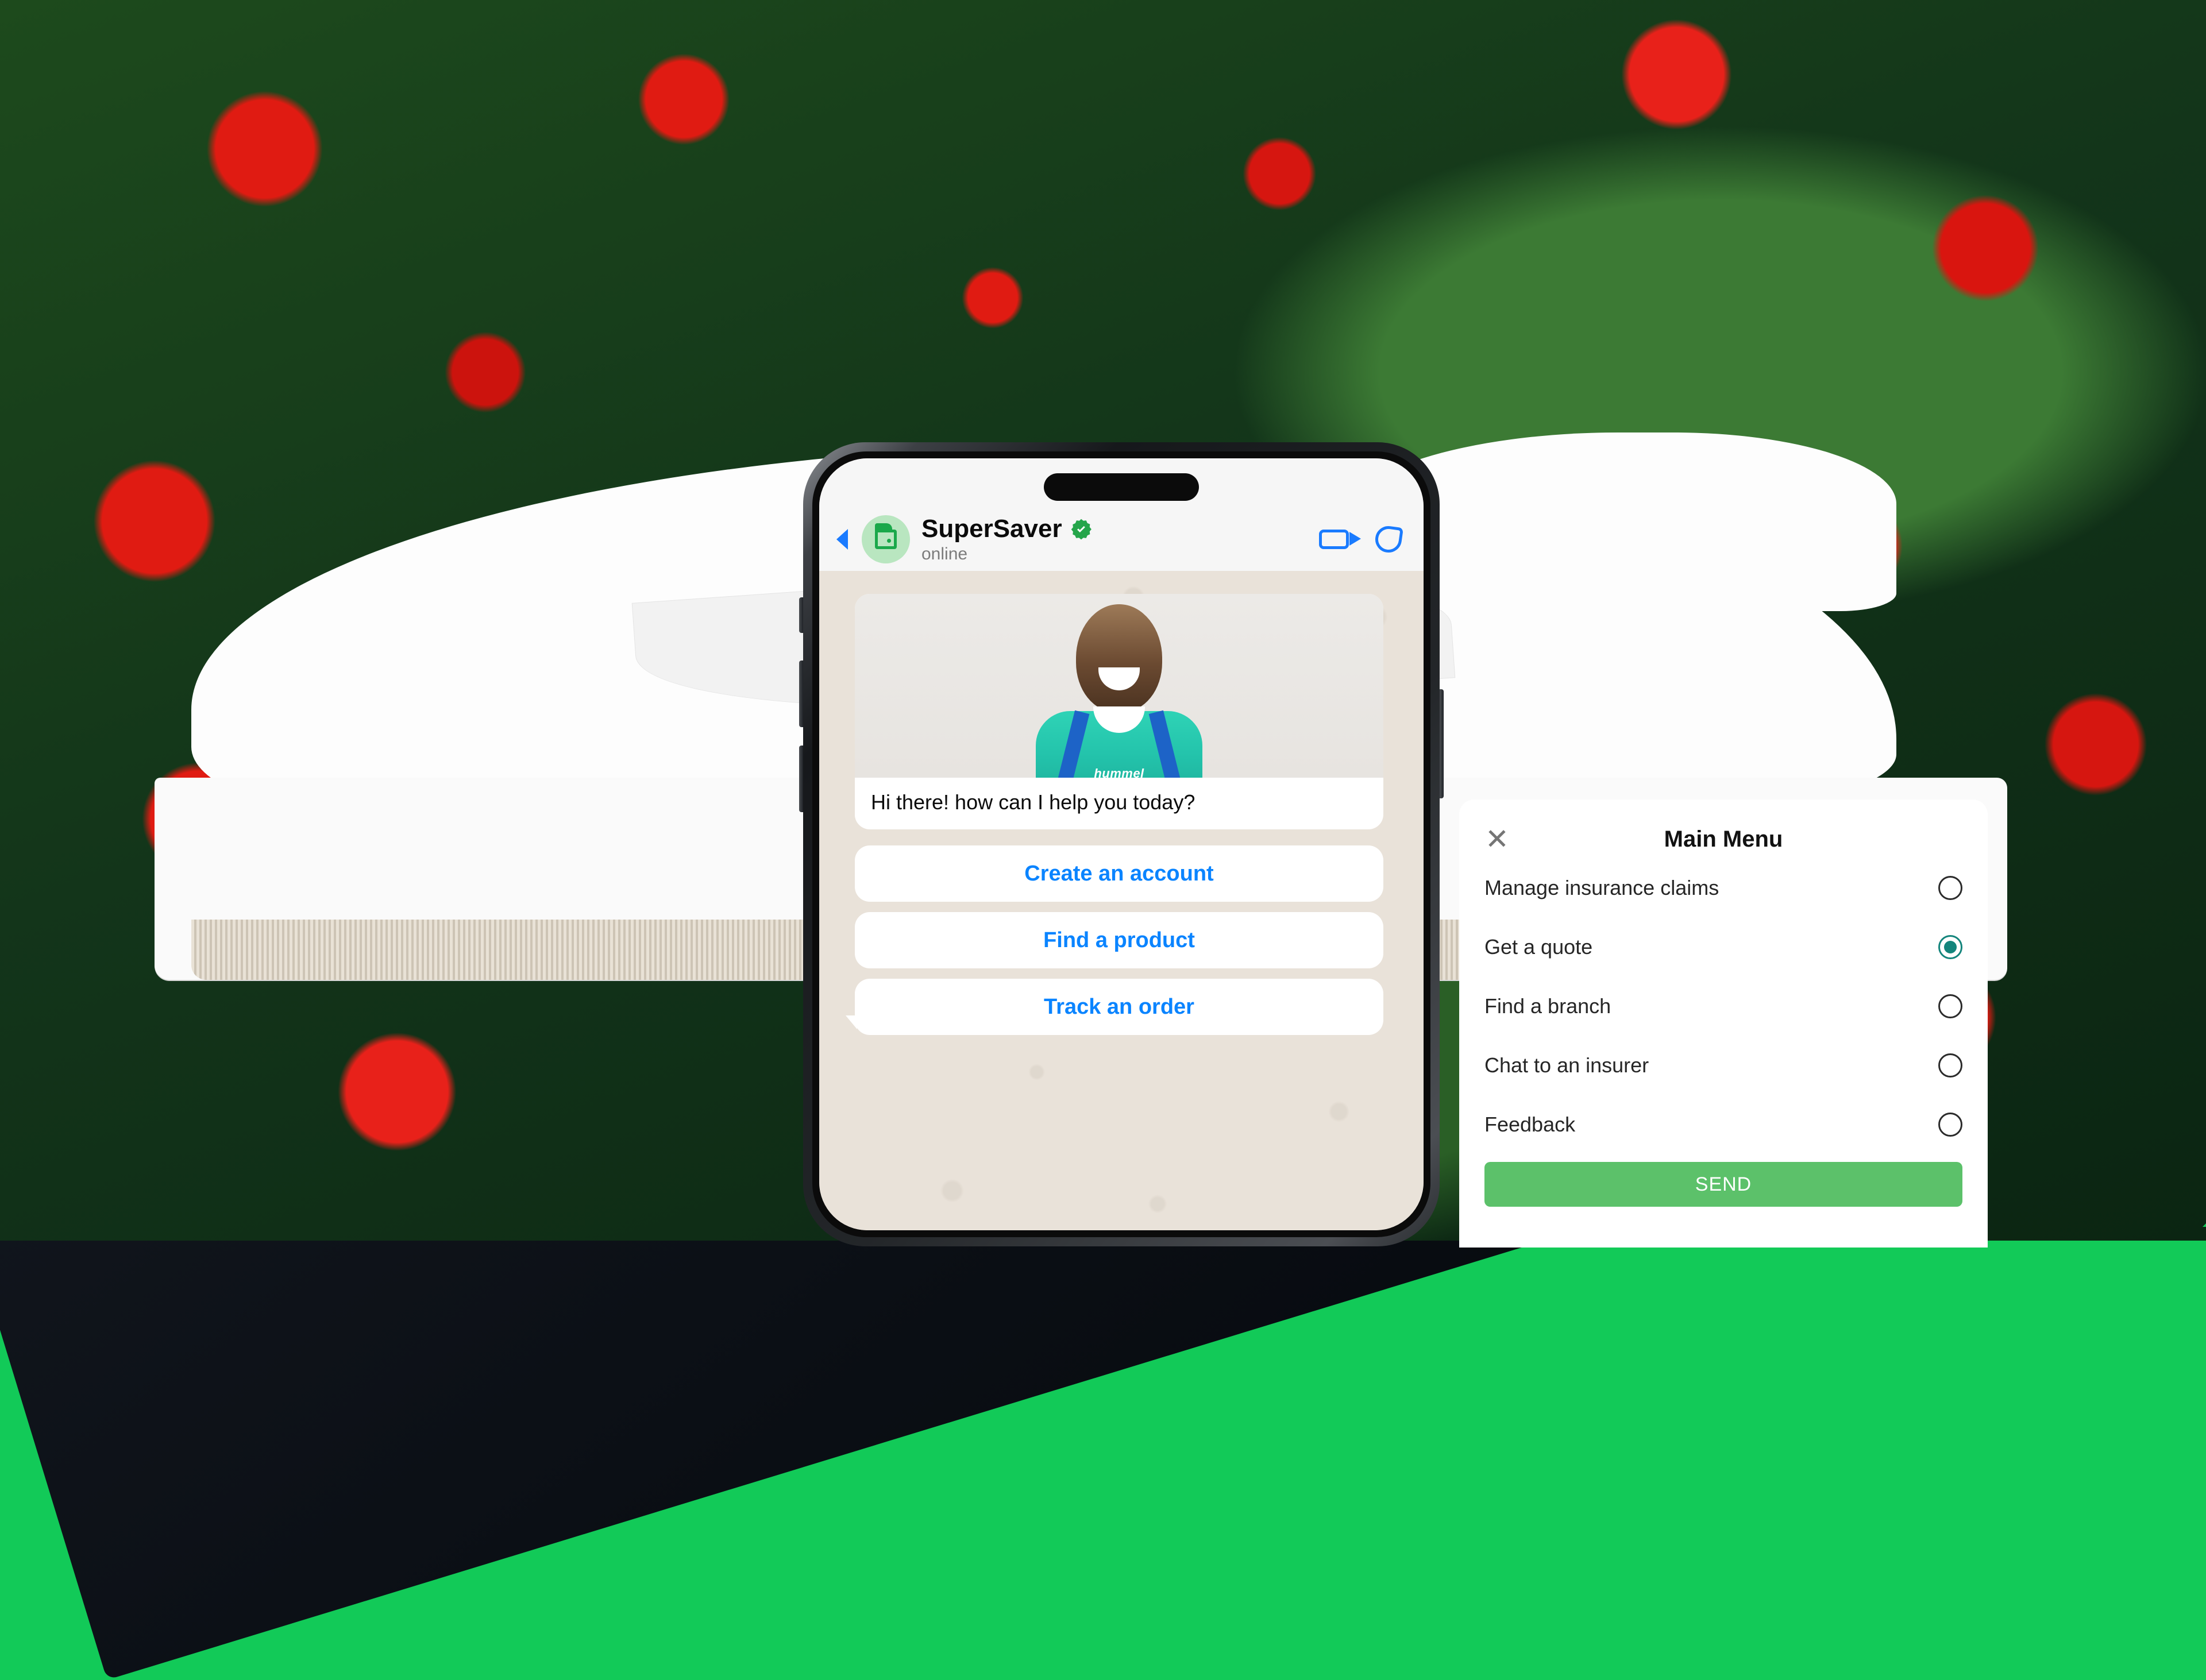 The height and width of the screenshot is (1680, 2206). Describe the element at coordinates (1723, 1124) in the screenshot. I see `menu-option-feedback: Feedback` at that location.